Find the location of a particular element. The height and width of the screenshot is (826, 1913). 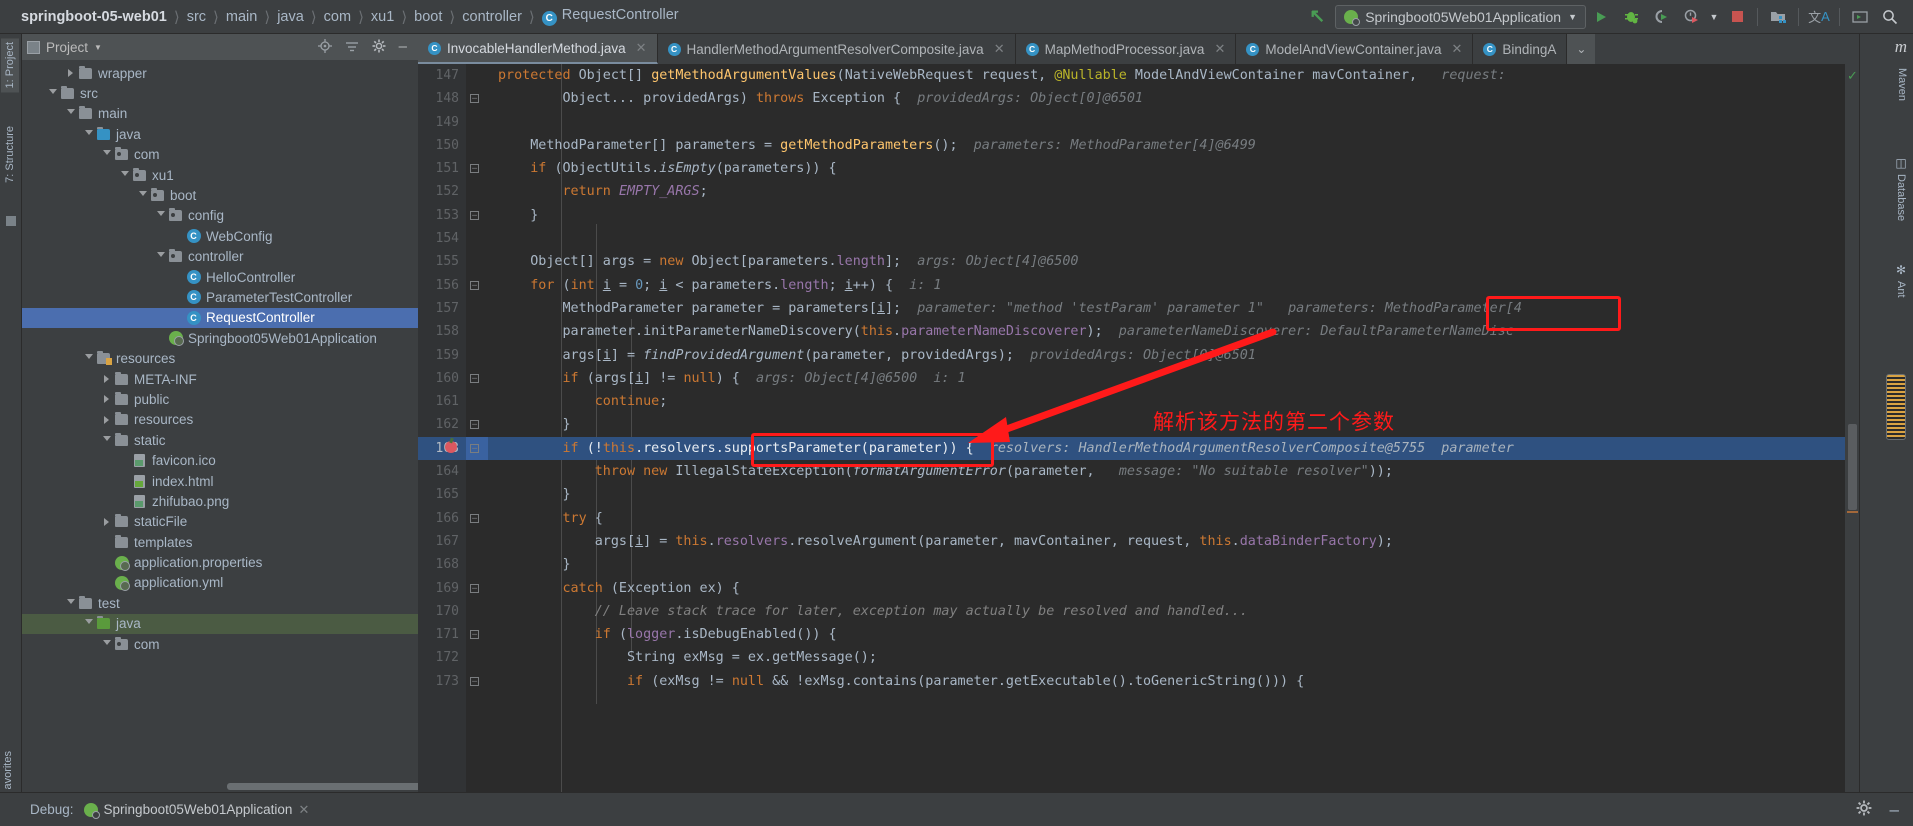

line-number: 170 is located at coordinates (442, 611).